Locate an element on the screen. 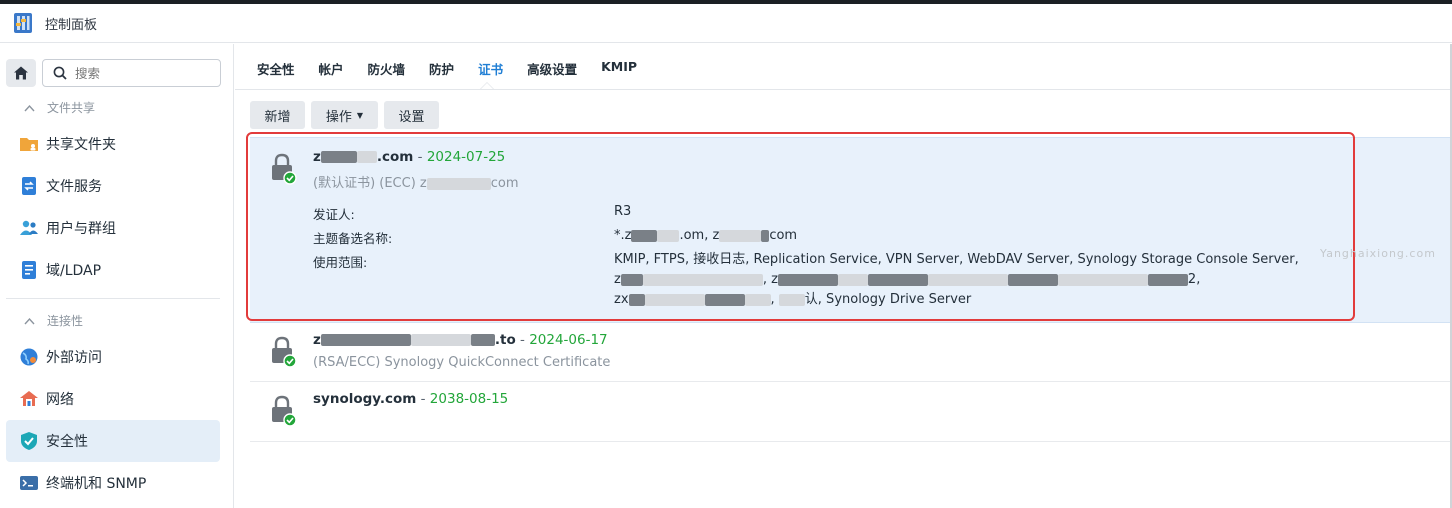  tab-account: 帐户 is located at coordinates (331, 68).